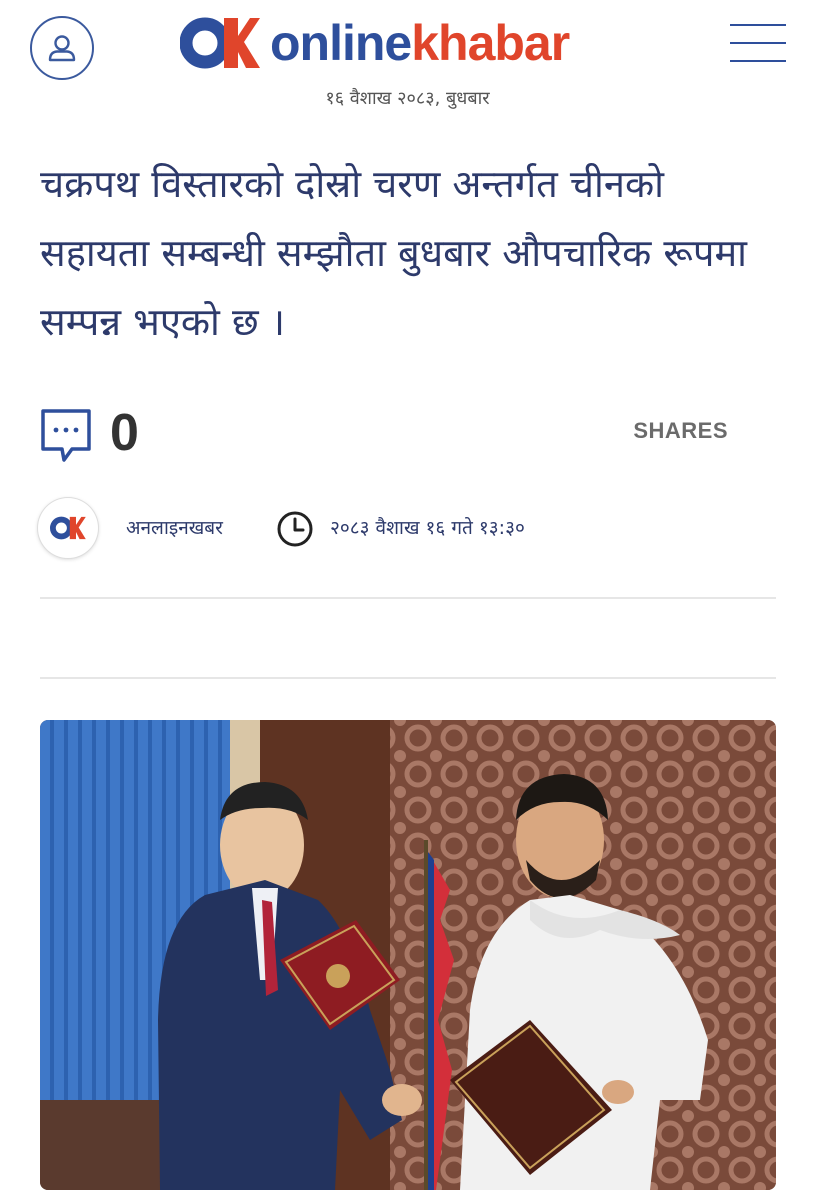 Image resolution: width=815 pixels, height=1200 pixels. Describe the element at coordinates (295, 529) in the screenshot. I see `clock-icon` at that location.